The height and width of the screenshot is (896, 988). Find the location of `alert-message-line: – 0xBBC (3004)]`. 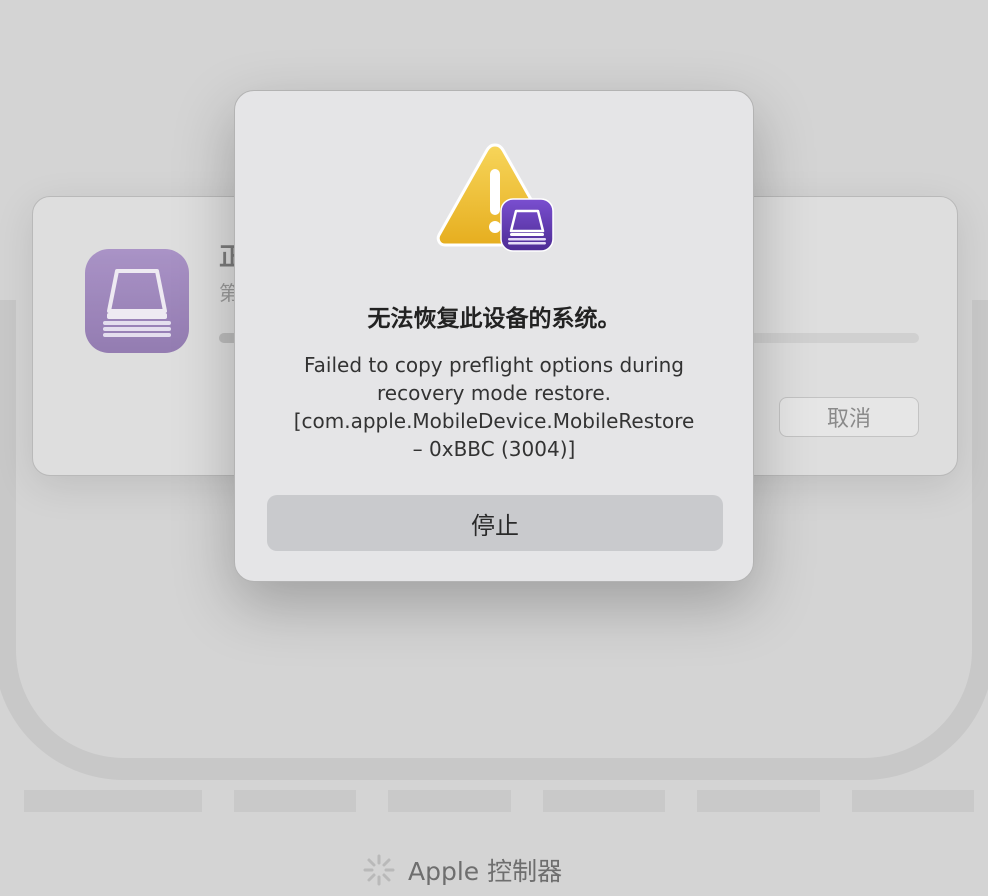

alert-message-line: – 0xBBC (3004)] is located at coordinates (494, 449).